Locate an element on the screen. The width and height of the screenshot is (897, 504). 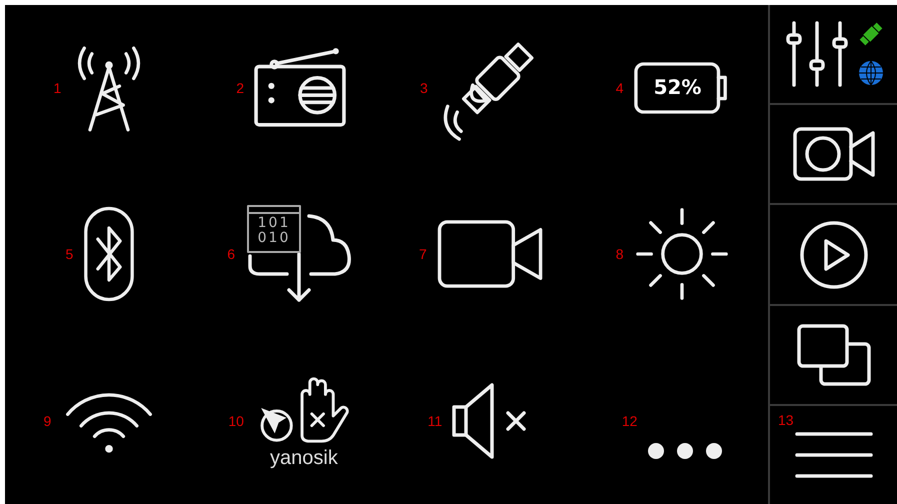
tile-button: 2 is located at coordinates (291, 88).